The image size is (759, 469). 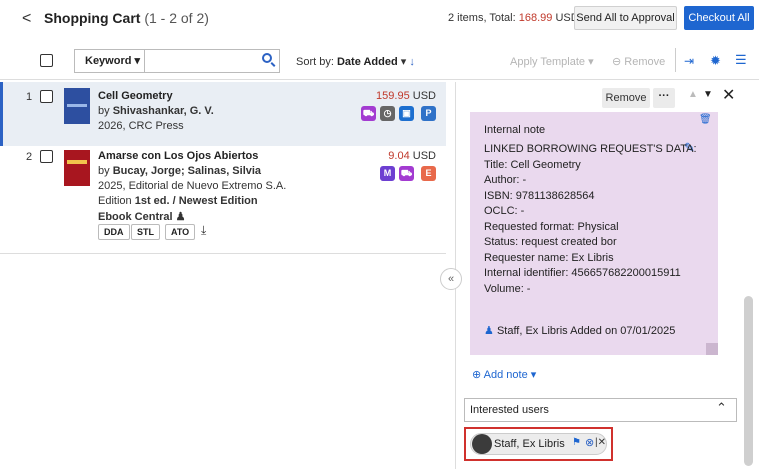 What do you see at coordinates (529, 444) in the screenshot?
I see `interested-user-name: Staff, Ex Libris` at bounding box center [529, 444].